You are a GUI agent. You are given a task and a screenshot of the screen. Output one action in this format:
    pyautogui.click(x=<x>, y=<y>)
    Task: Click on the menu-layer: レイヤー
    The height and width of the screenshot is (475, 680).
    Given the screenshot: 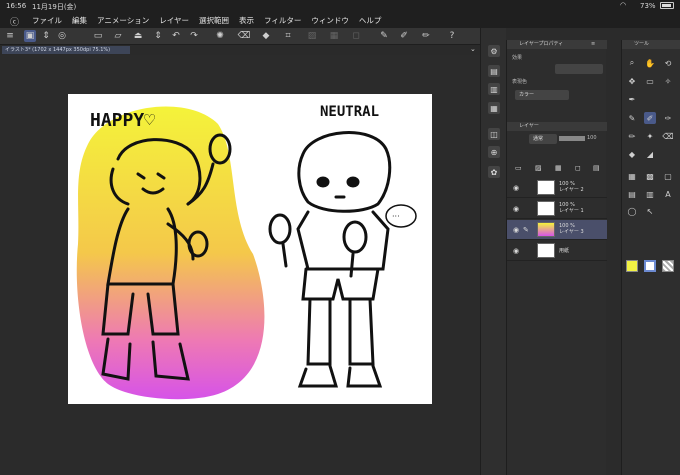 What is the action you would take?
    pyautogui.click(x=174, y=20)
    